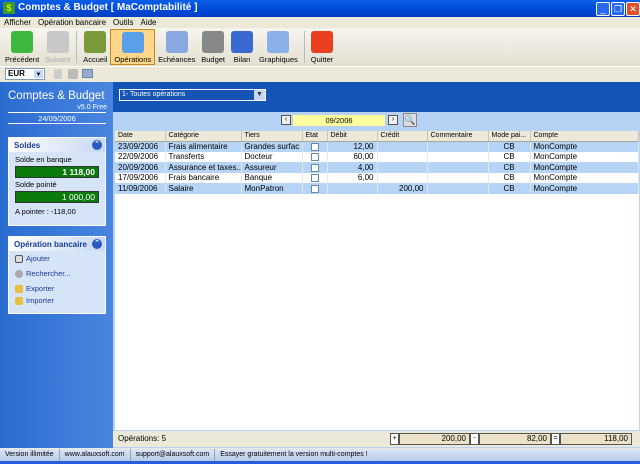  What do you see at coordinates (394, 439) in the screenshot?
I see `credit-sign: +` at bounding box center [394, 439].